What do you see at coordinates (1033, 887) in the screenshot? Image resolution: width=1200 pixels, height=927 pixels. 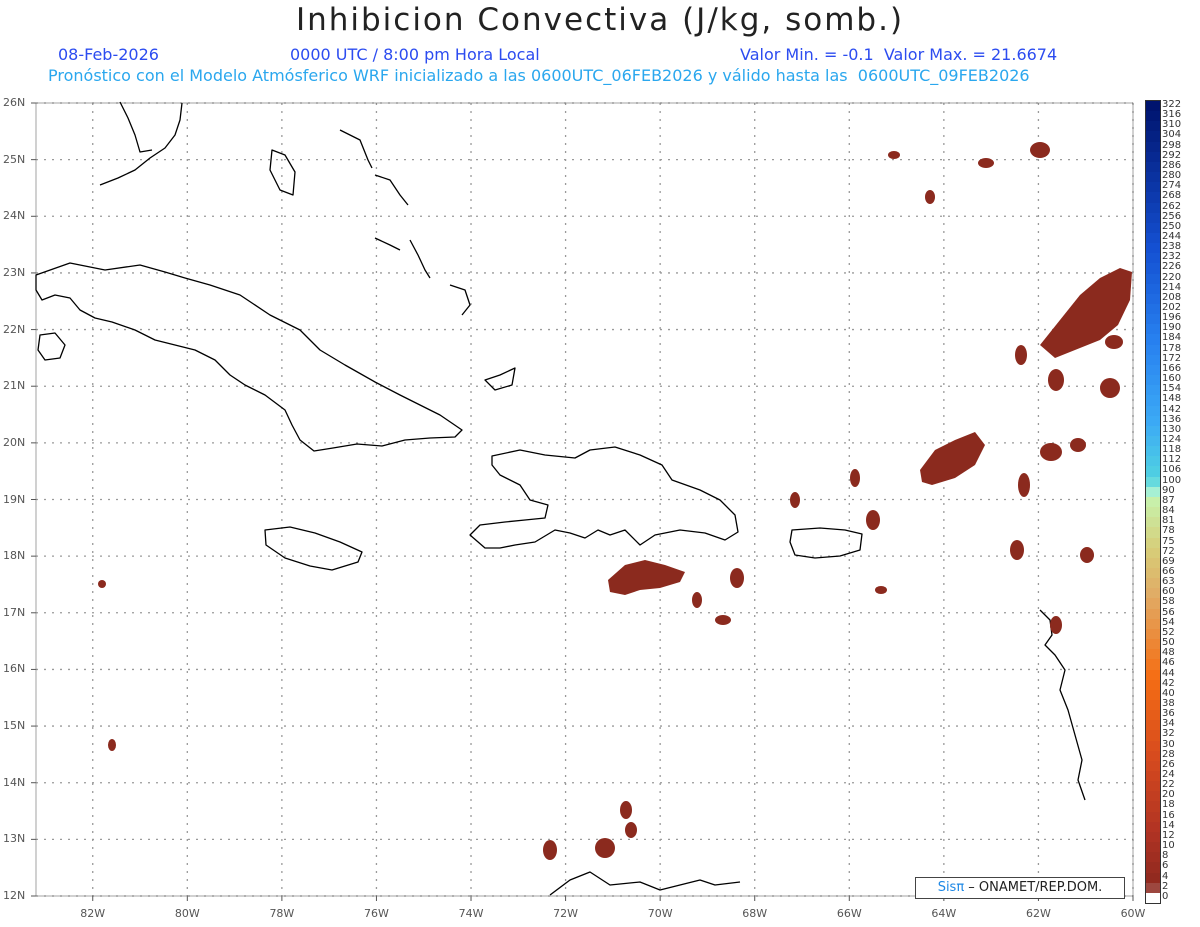 I see `credit-text: – ONAMET/REP.DOM.` at bounding box center [1033, 887].